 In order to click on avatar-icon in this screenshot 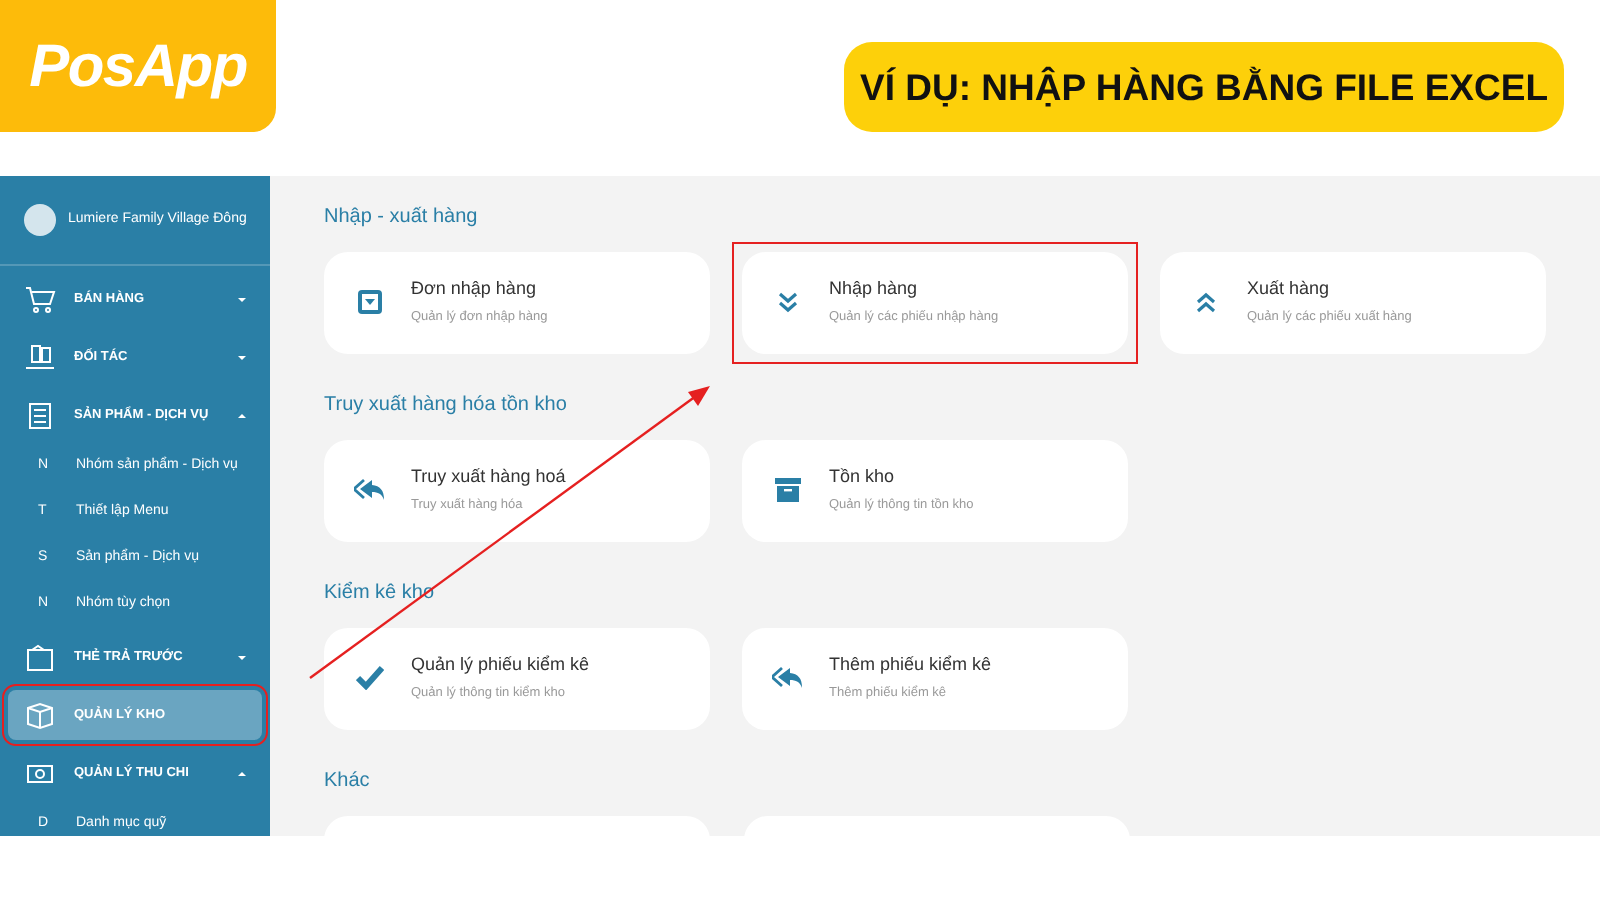, I will do `click(40, 220)`.